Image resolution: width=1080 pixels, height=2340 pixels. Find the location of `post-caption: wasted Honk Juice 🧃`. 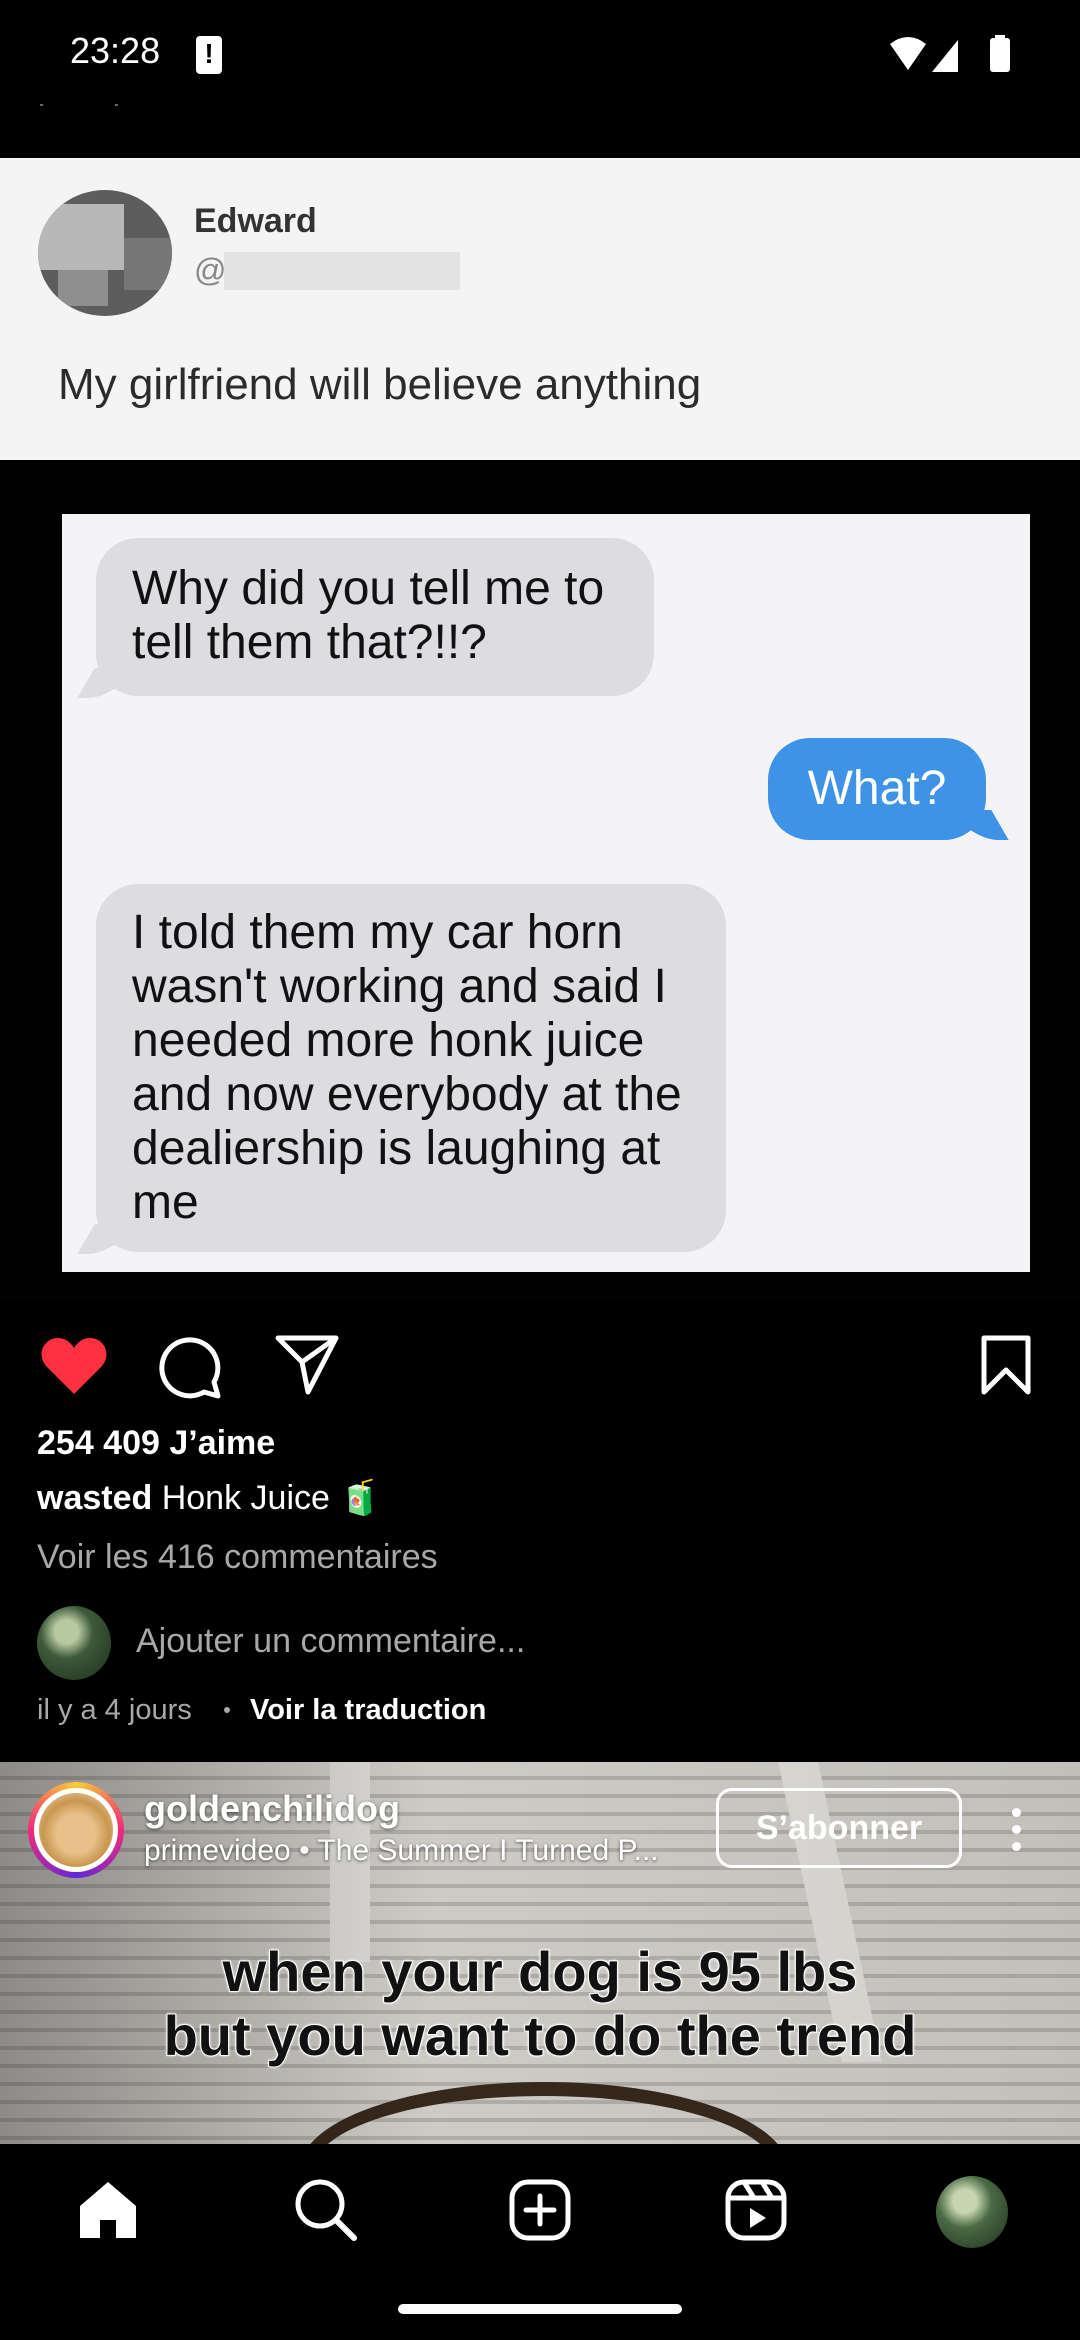

post-caption: wasted Honk Juice 🧃 is located at coordinates (209, 1498).